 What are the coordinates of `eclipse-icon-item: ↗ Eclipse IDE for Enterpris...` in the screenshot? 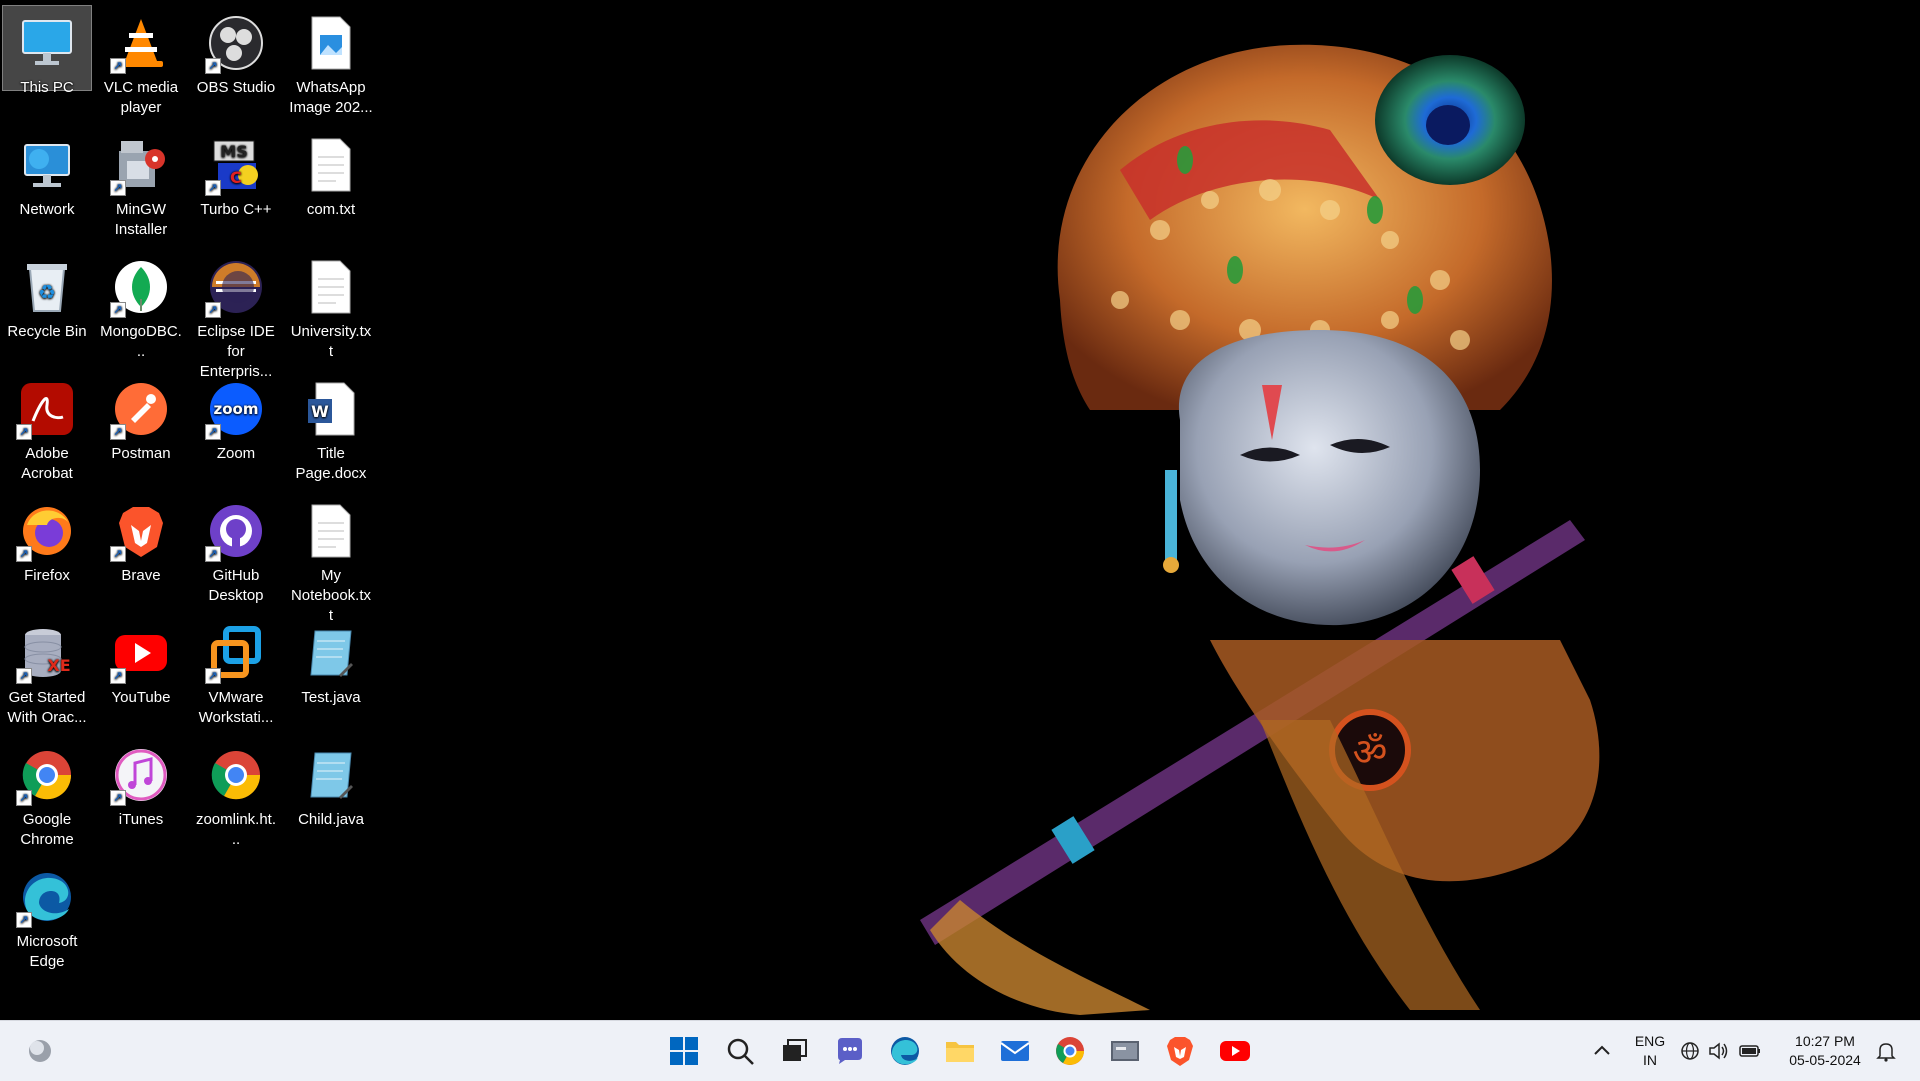 It's located at (236, 316).